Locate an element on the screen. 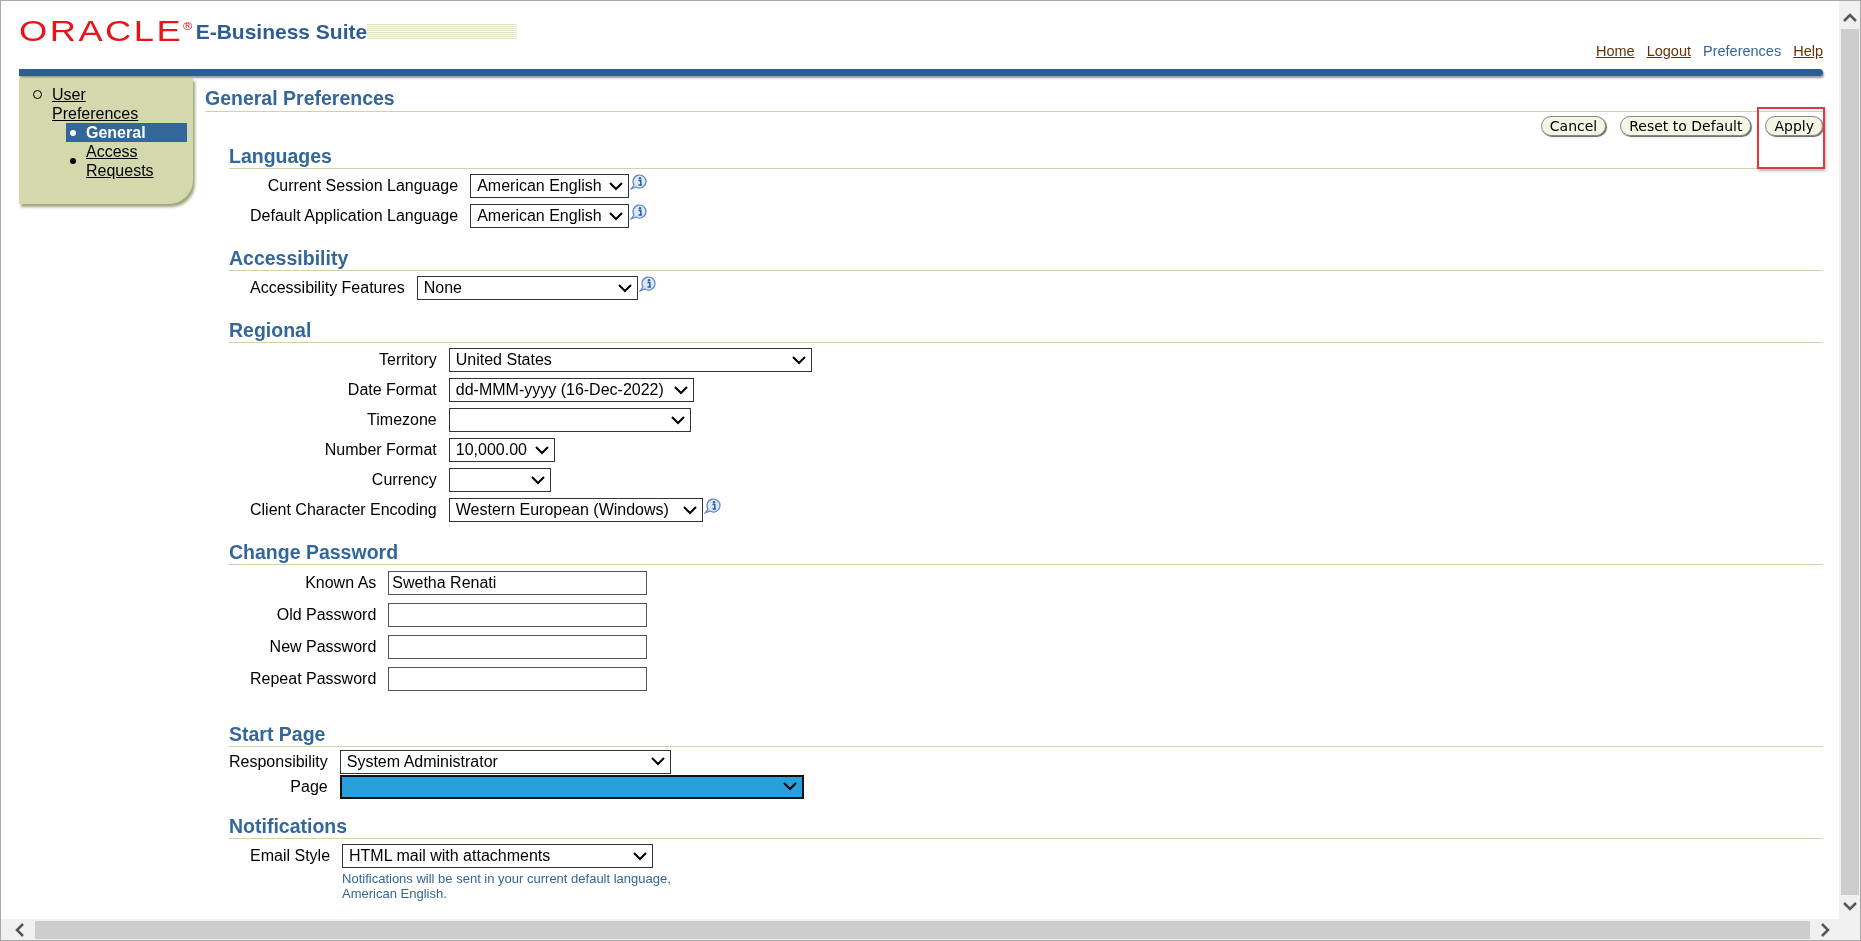 This screenshot has width=1861, height=941. field-label: New Password is located at coordinates (322, 647).